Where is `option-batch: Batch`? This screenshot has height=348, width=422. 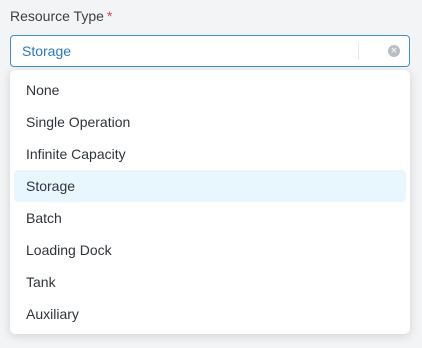 option-batch: Batch is located at coordinates (210, 218).